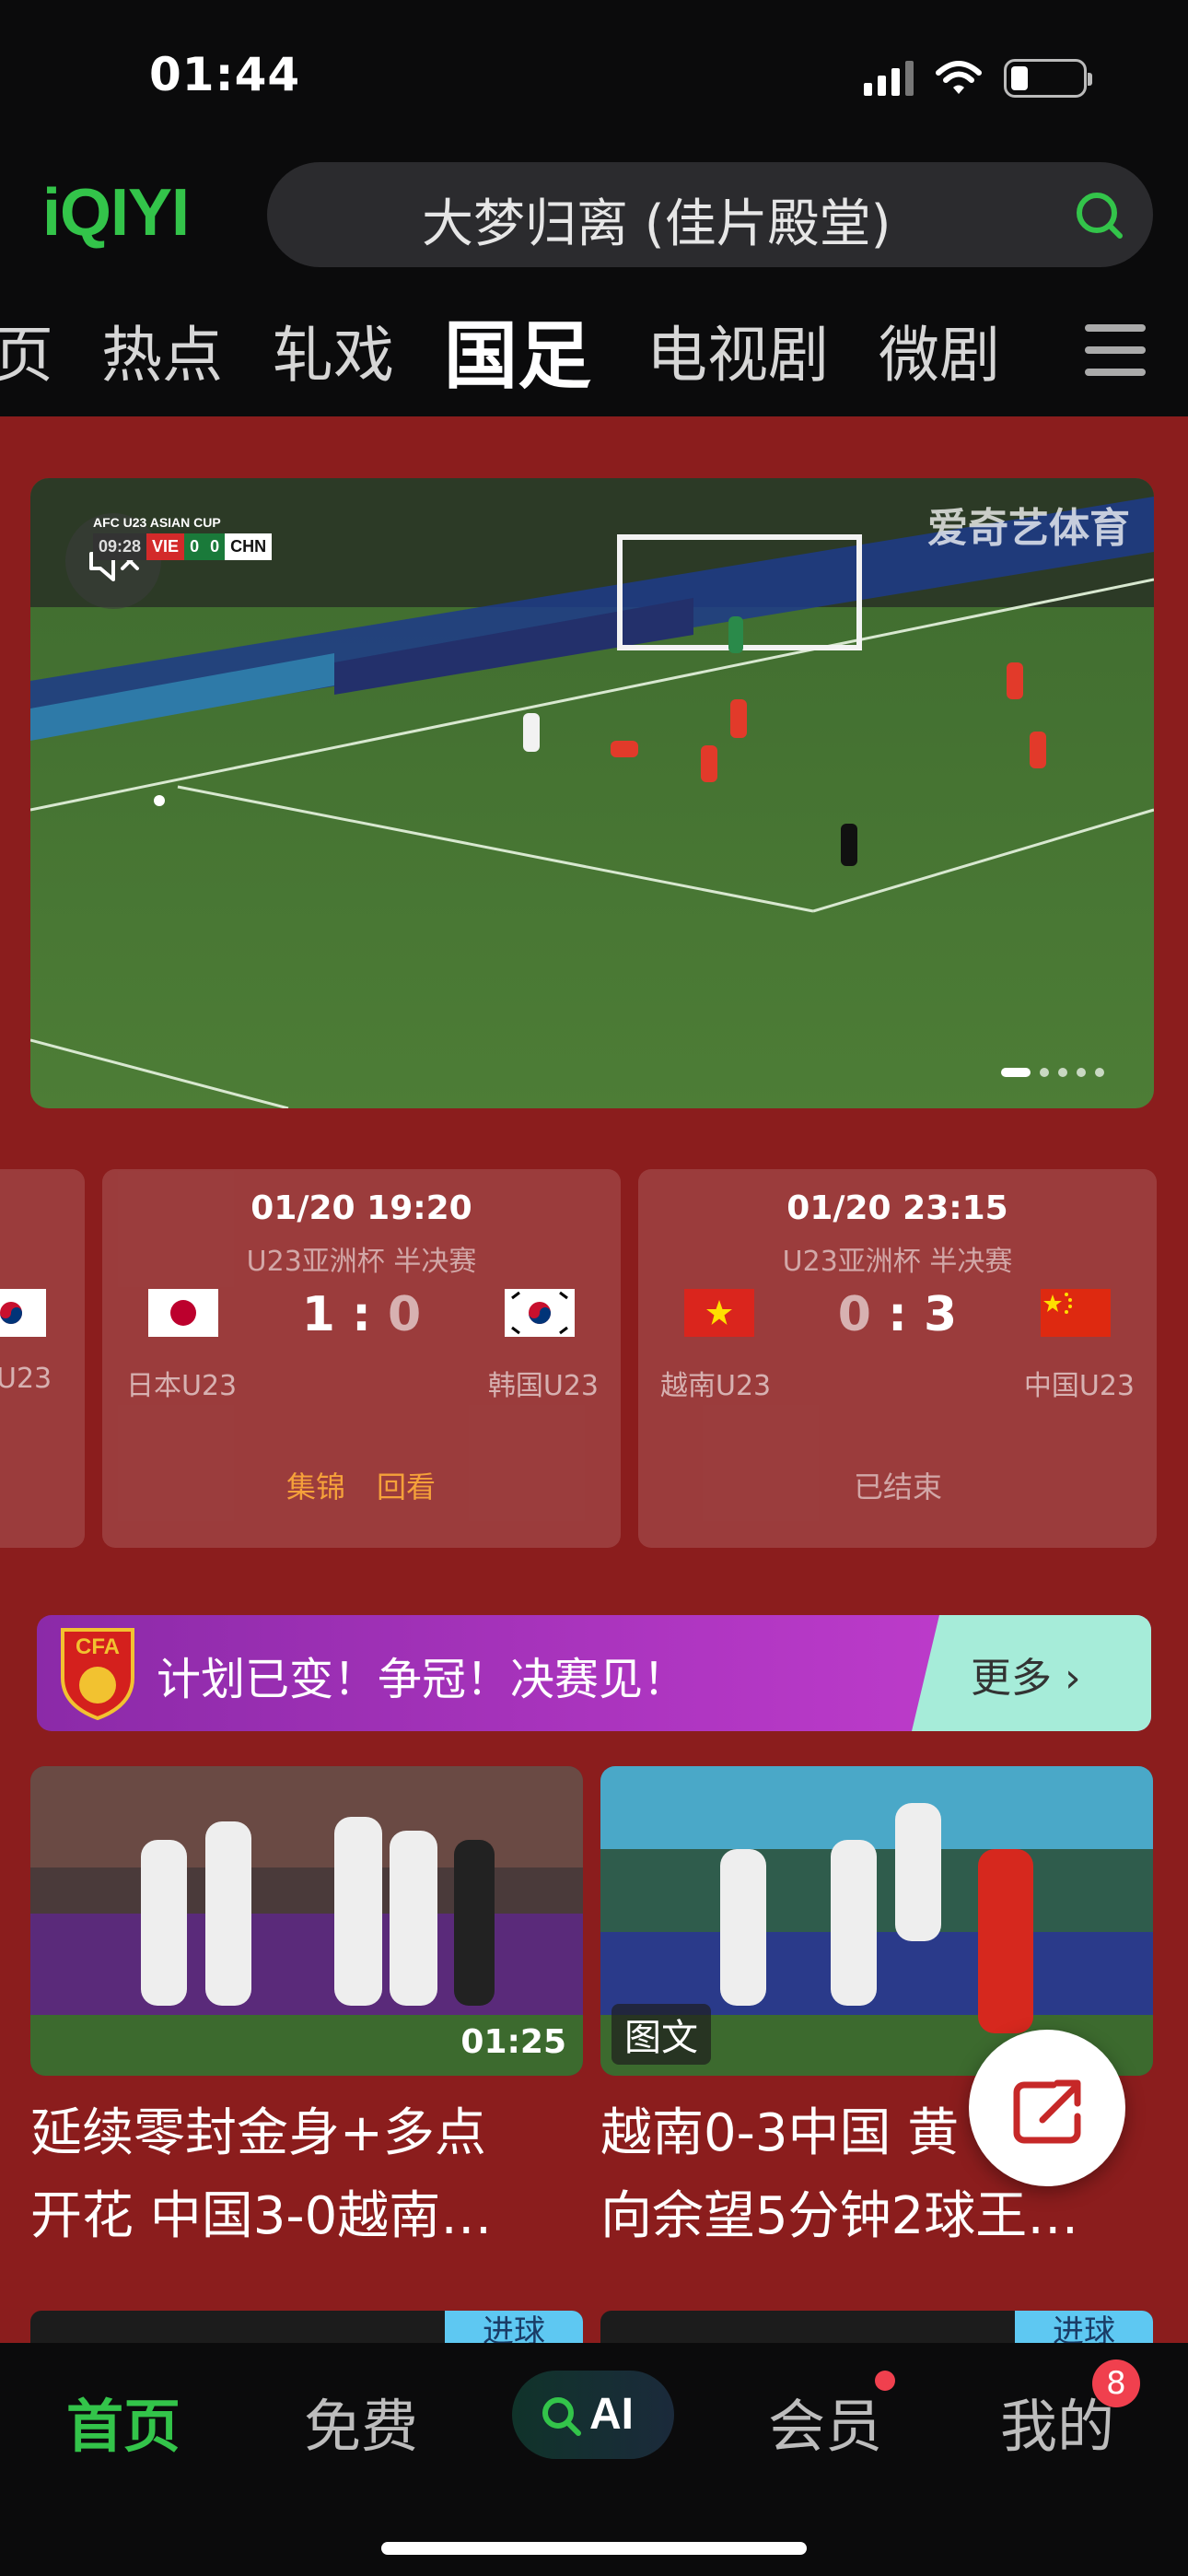 This screenshot has height=2576, width=1188. What do you see at coordinates (157, 522) in the screenshot?
I see `score-bug-cup: AFC U23 ASIAN CUP` at bounding box center [157, 522].